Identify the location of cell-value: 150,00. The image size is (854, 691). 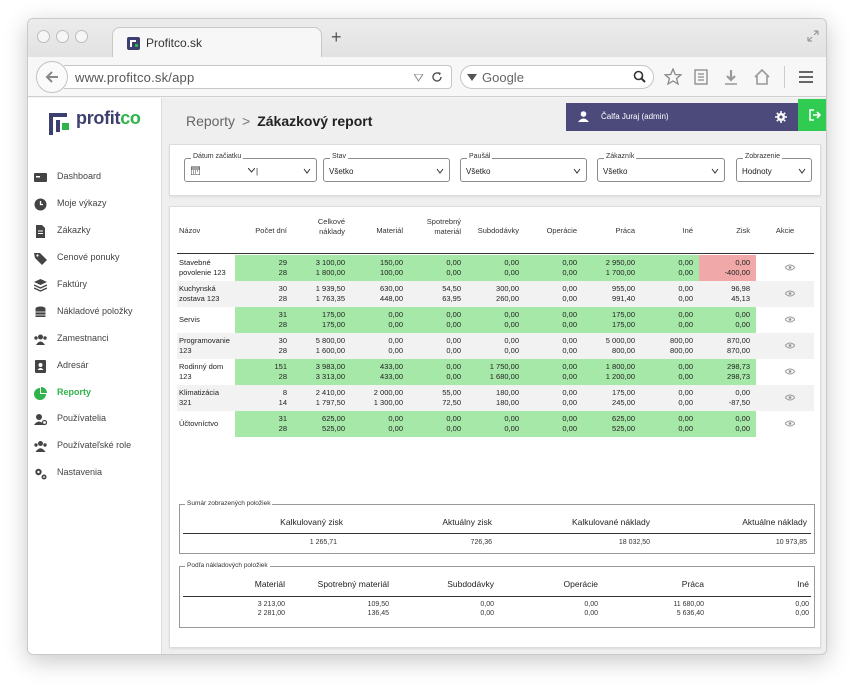
(391, 262).